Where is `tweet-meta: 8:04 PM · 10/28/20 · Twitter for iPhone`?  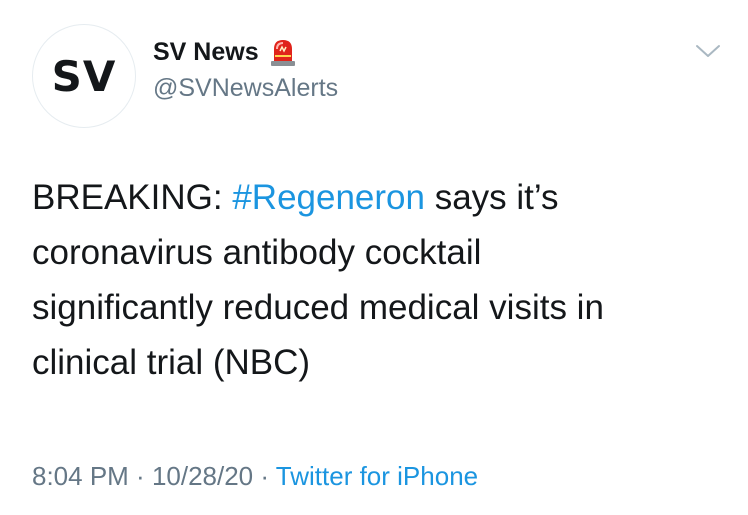 tweet-meta: 8:04 PM · 10/28/20 · Twitter for iPhone is located at coordinates (255, 476).